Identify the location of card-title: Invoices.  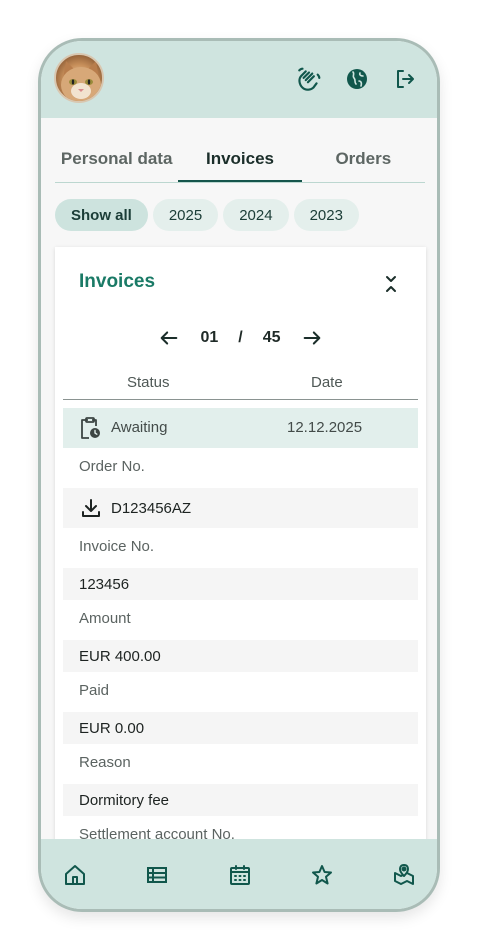
(117, 281).